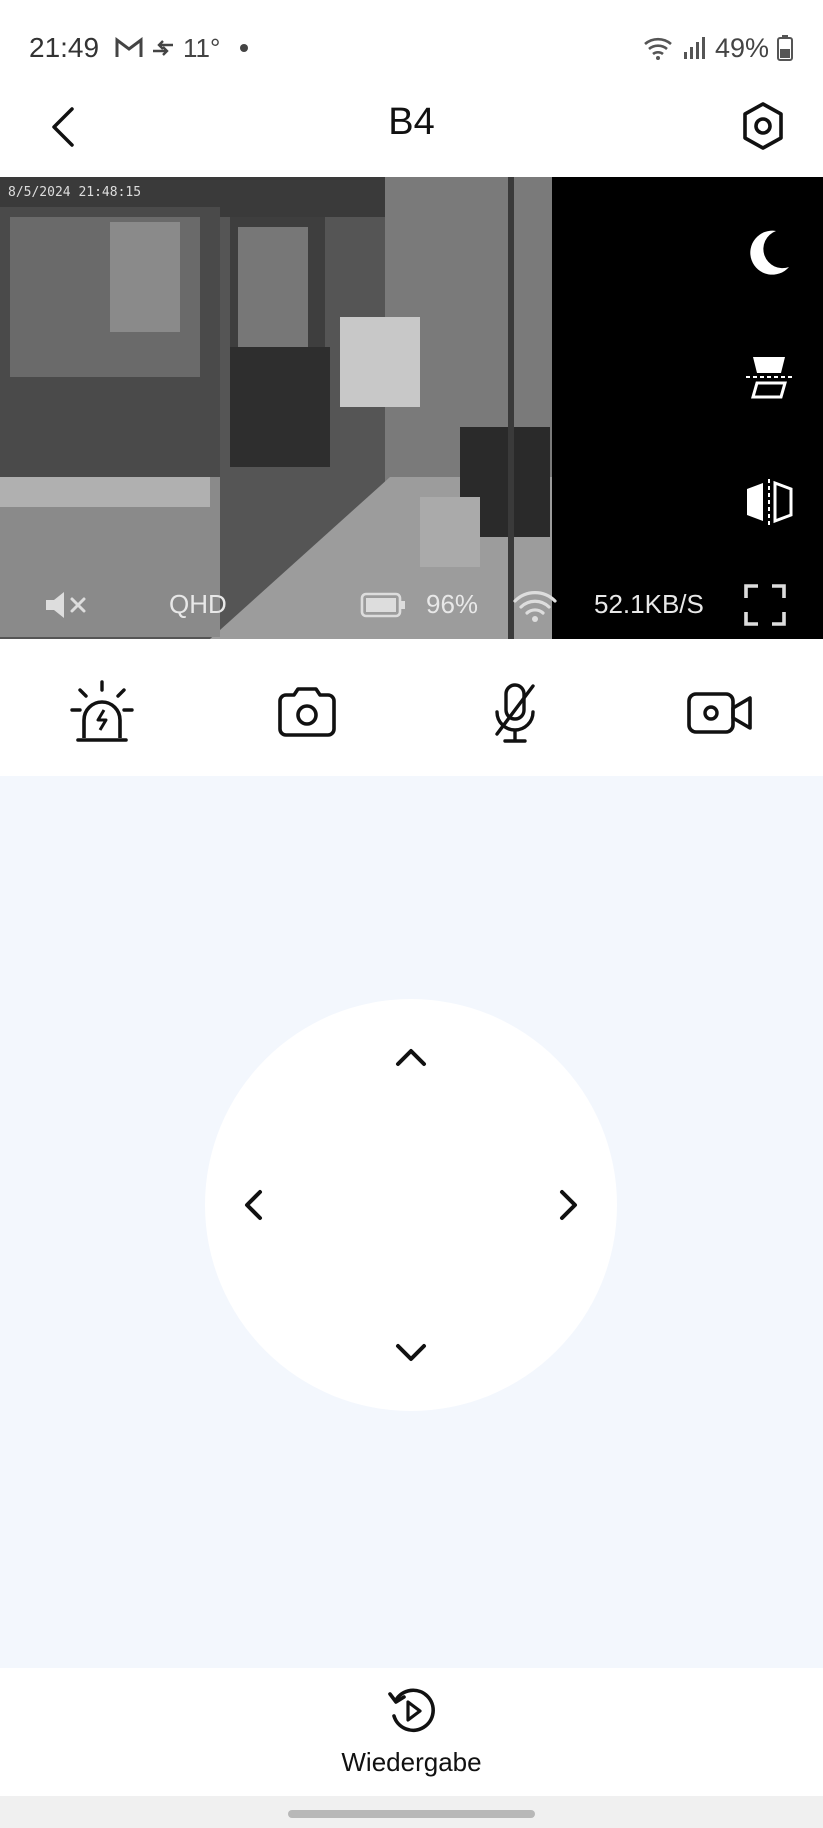 The image size is (823, 1828). I want to click on settings-button, so click(763, 126).